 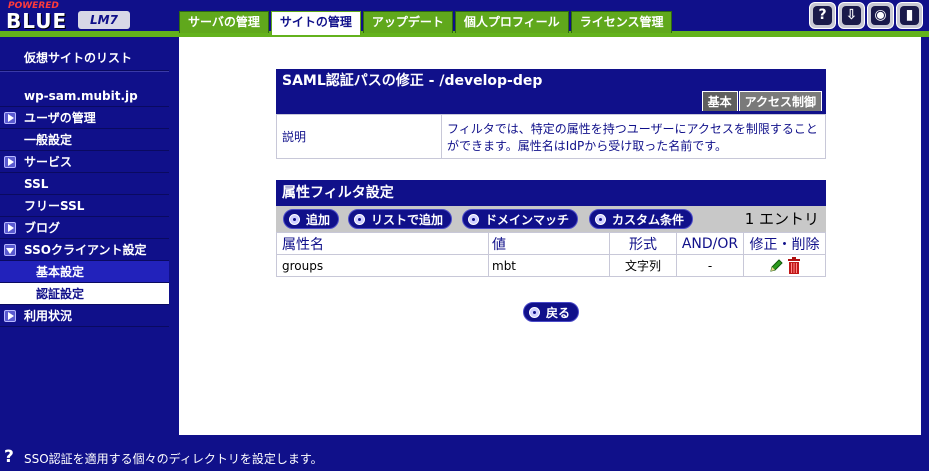 I want to click on main-tabs: サーバの管理 サイトの管理 アップデート 個人プロフィール ライセンス管理, so click(x=426, y=23).